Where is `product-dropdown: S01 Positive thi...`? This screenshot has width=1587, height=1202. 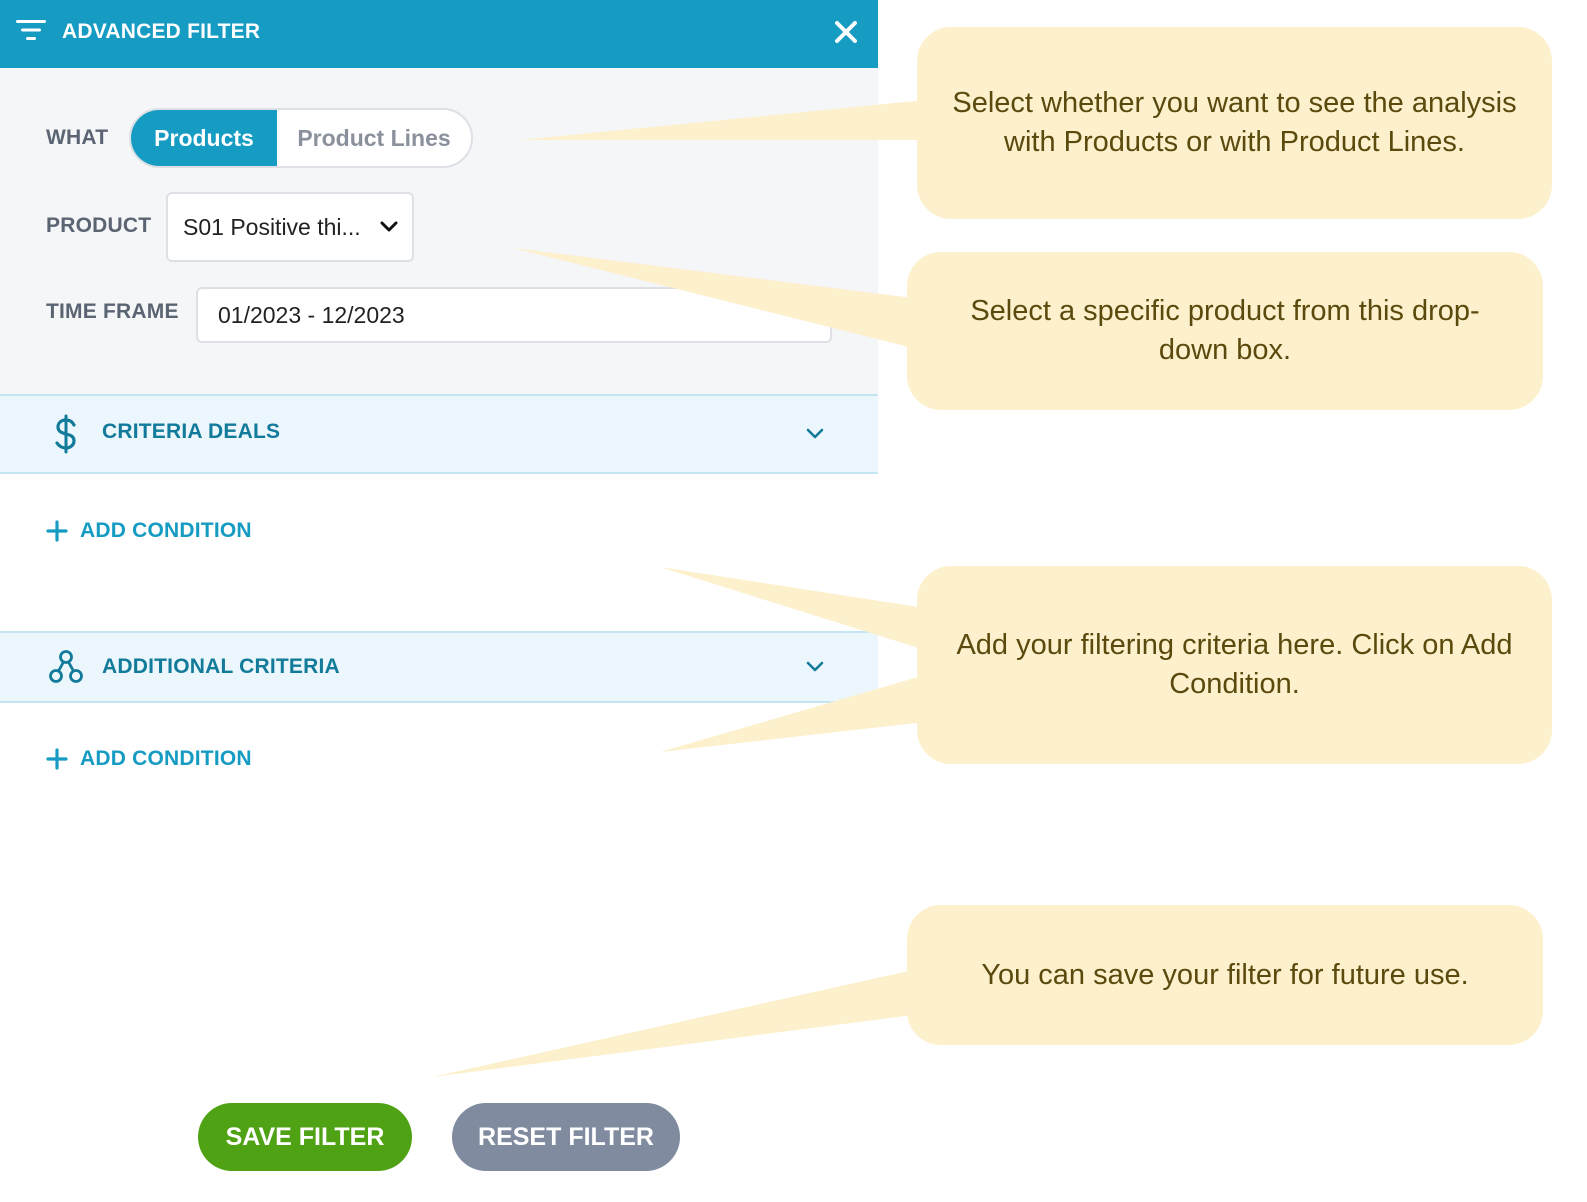 product-dropdown: S01 Positive thi... is located at coordinates (290, 227).